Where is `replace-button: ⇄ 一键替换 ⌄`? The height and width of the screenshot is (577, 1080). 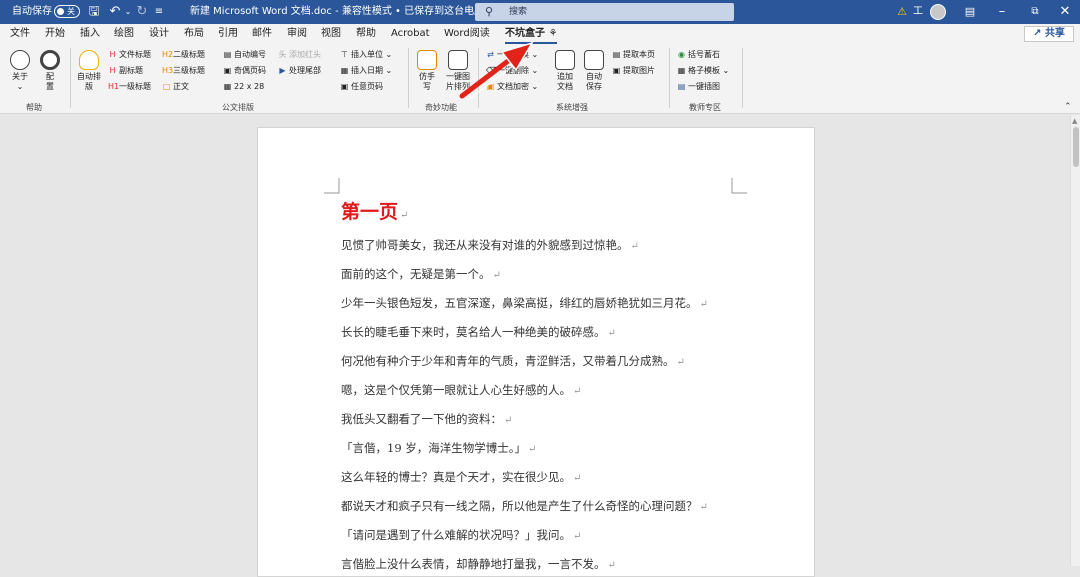
replace-button: ⇄ 一键替换 ⌄ is located at coordinates (512, 55).